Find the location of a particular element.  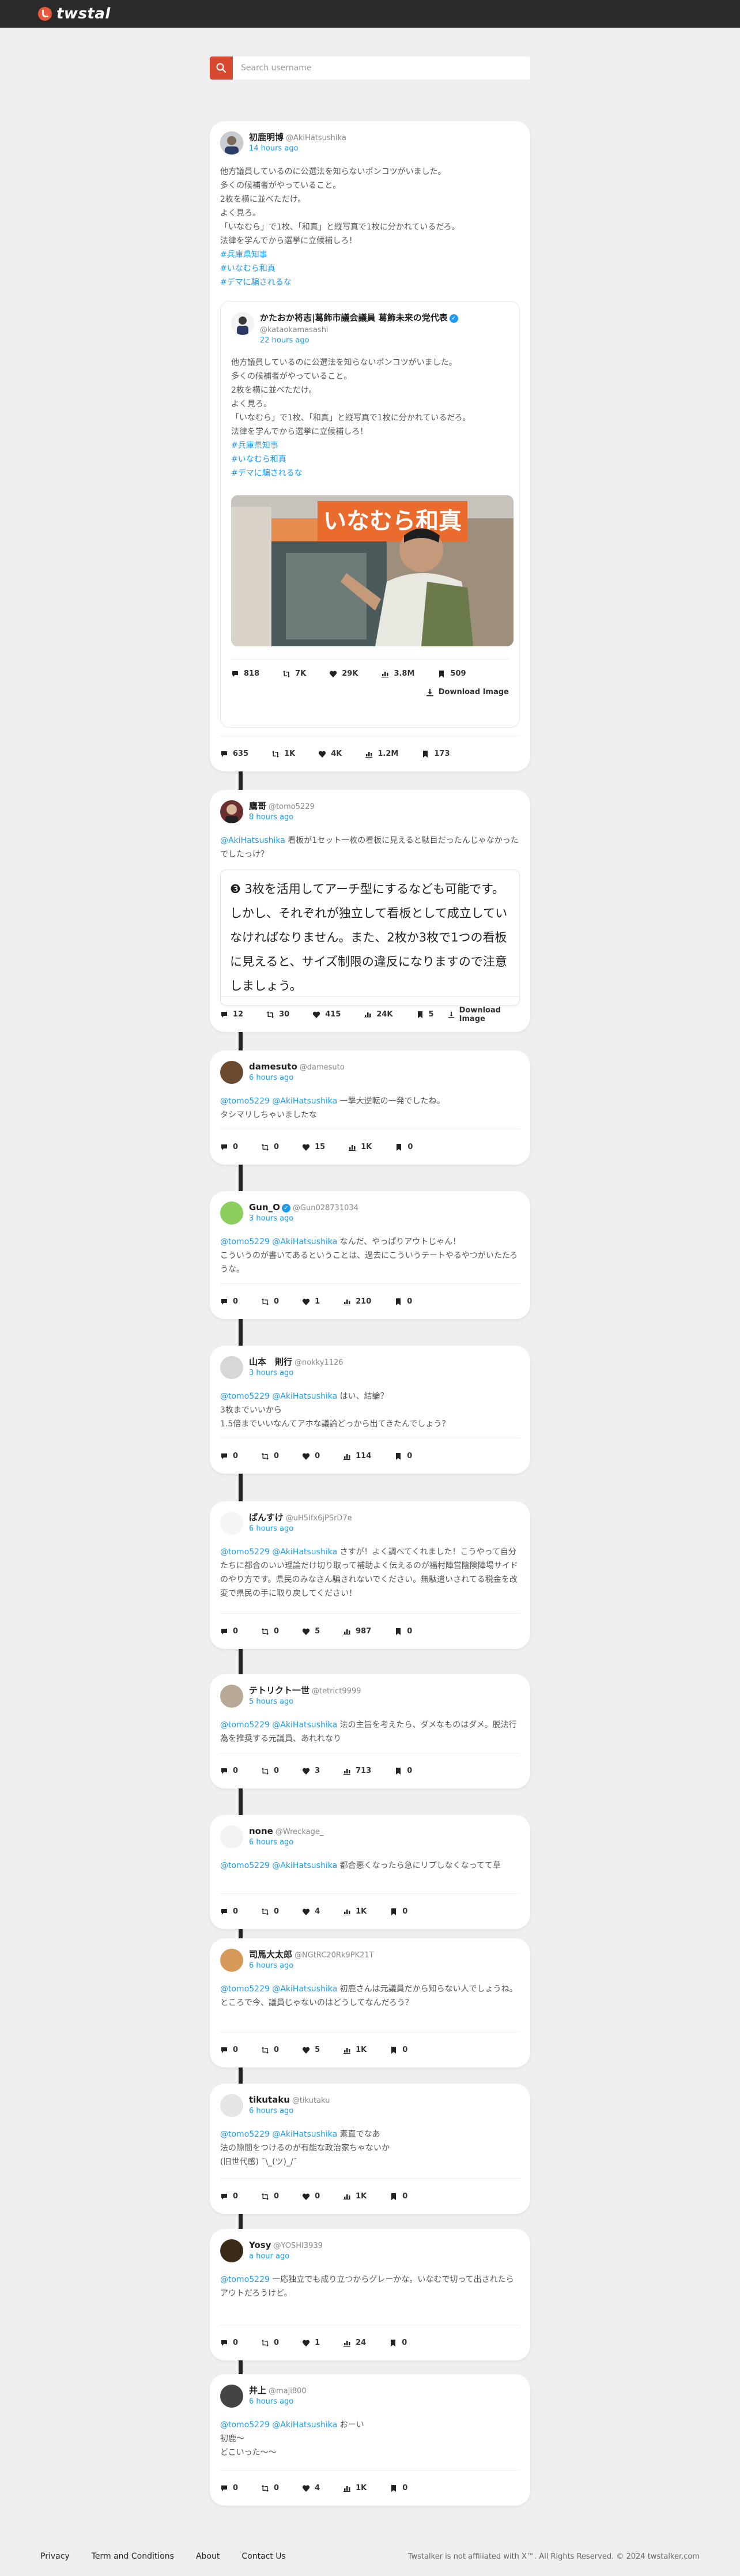

display-name: Yosy is located at coordinates (260, 2245).